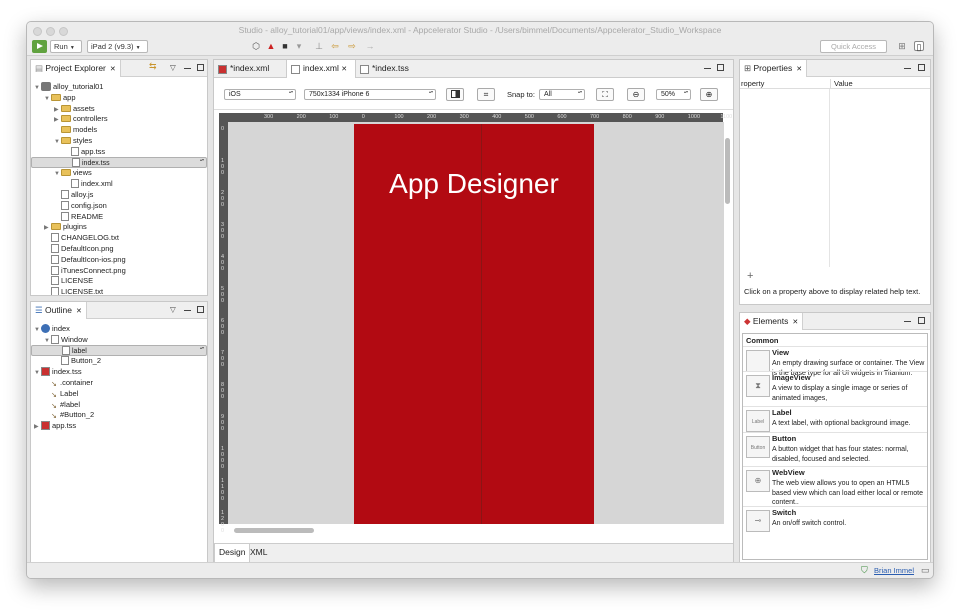  What do you see at coordinates (119, 194) in the screenshot?
I see `tree-item: alloy.js` at bounding box center [119, 194].